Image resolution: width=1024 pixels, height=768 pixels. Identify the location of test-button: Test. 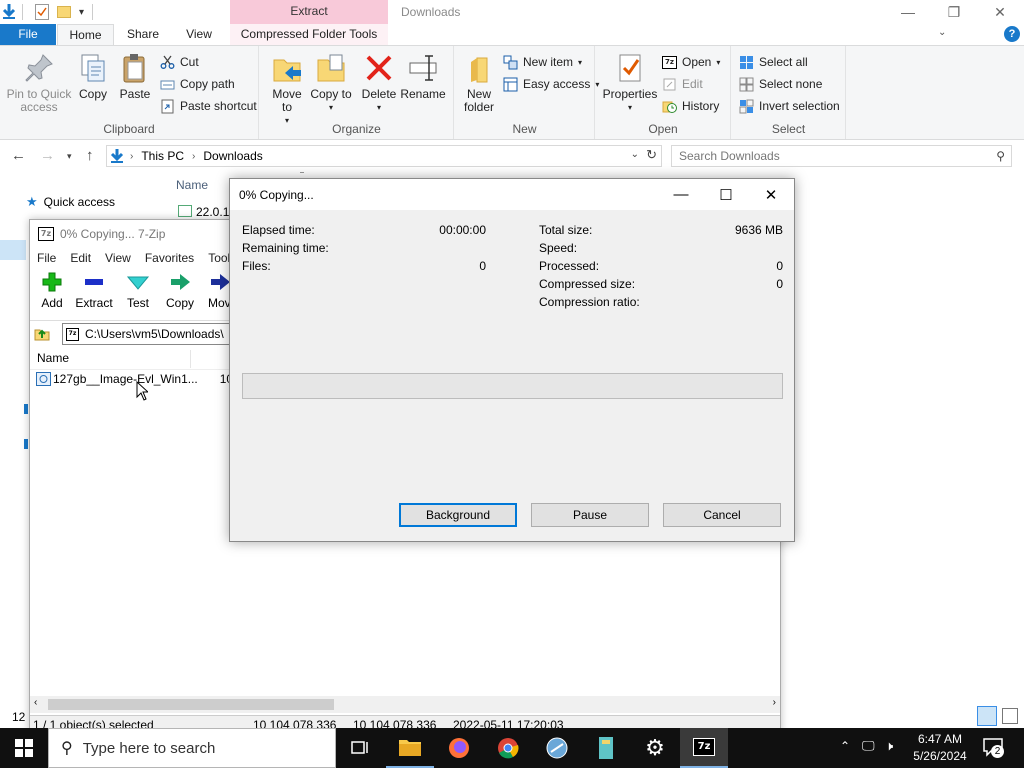
(138, 291).